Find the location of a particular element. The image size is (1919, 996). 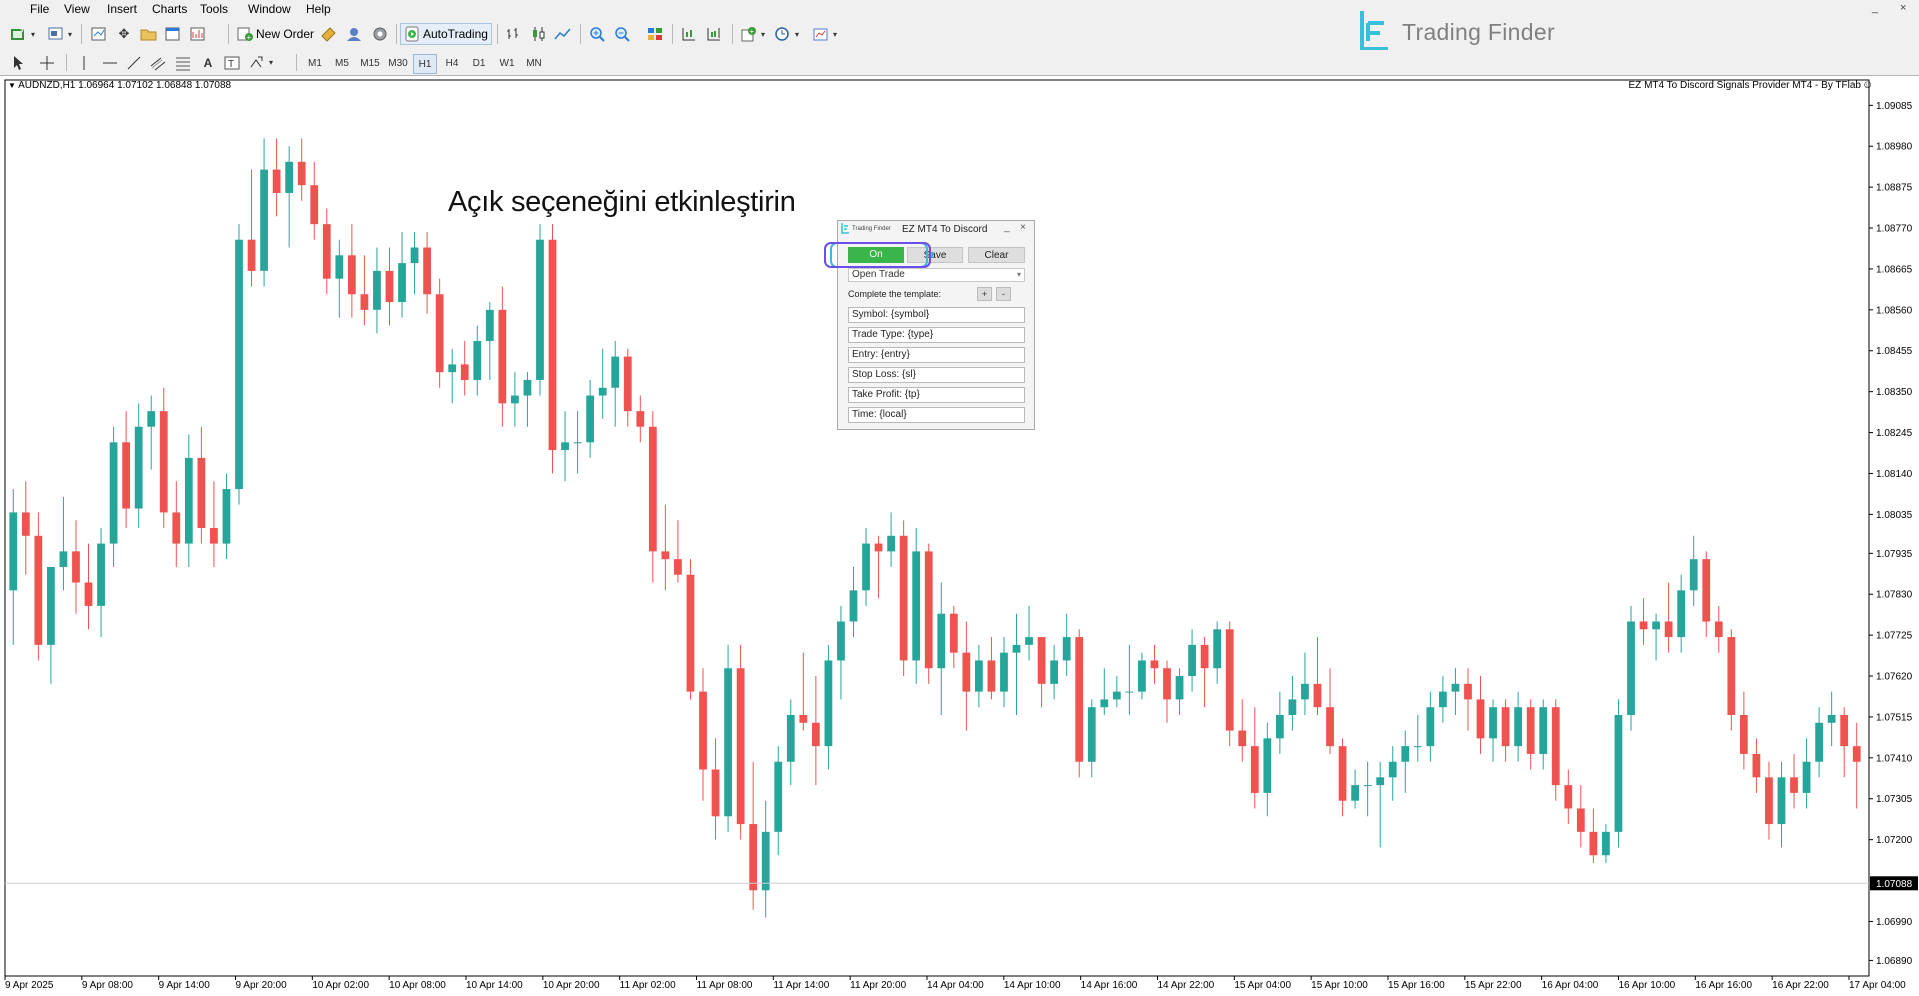

remove-field-button: - is located at coordinates (1003, 294).